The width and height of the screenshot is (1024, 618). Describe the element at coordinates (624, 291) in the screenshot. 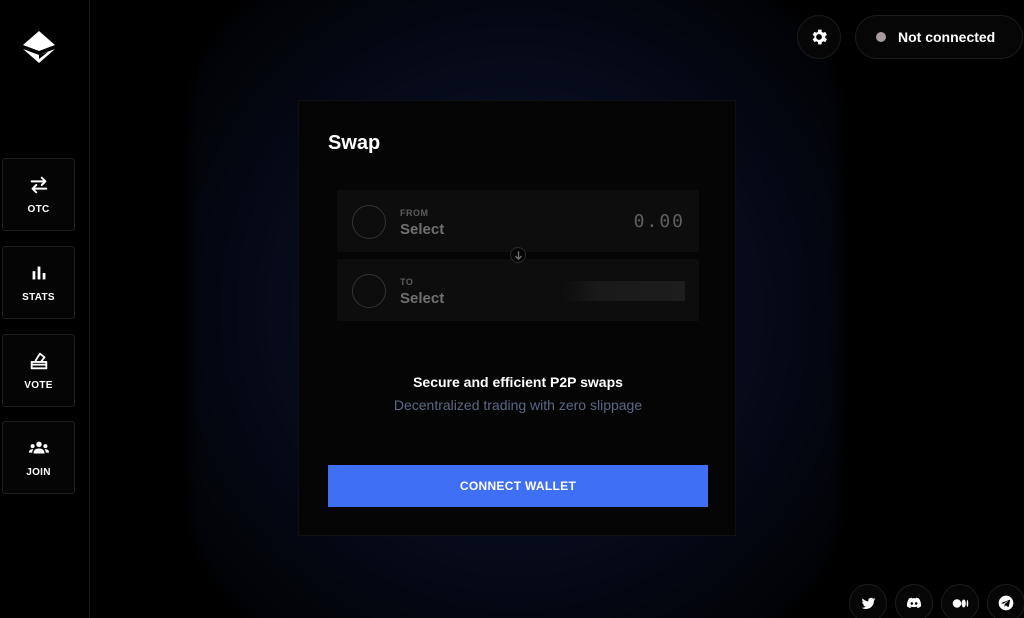

I see `to-amount-placeholder` at that location.